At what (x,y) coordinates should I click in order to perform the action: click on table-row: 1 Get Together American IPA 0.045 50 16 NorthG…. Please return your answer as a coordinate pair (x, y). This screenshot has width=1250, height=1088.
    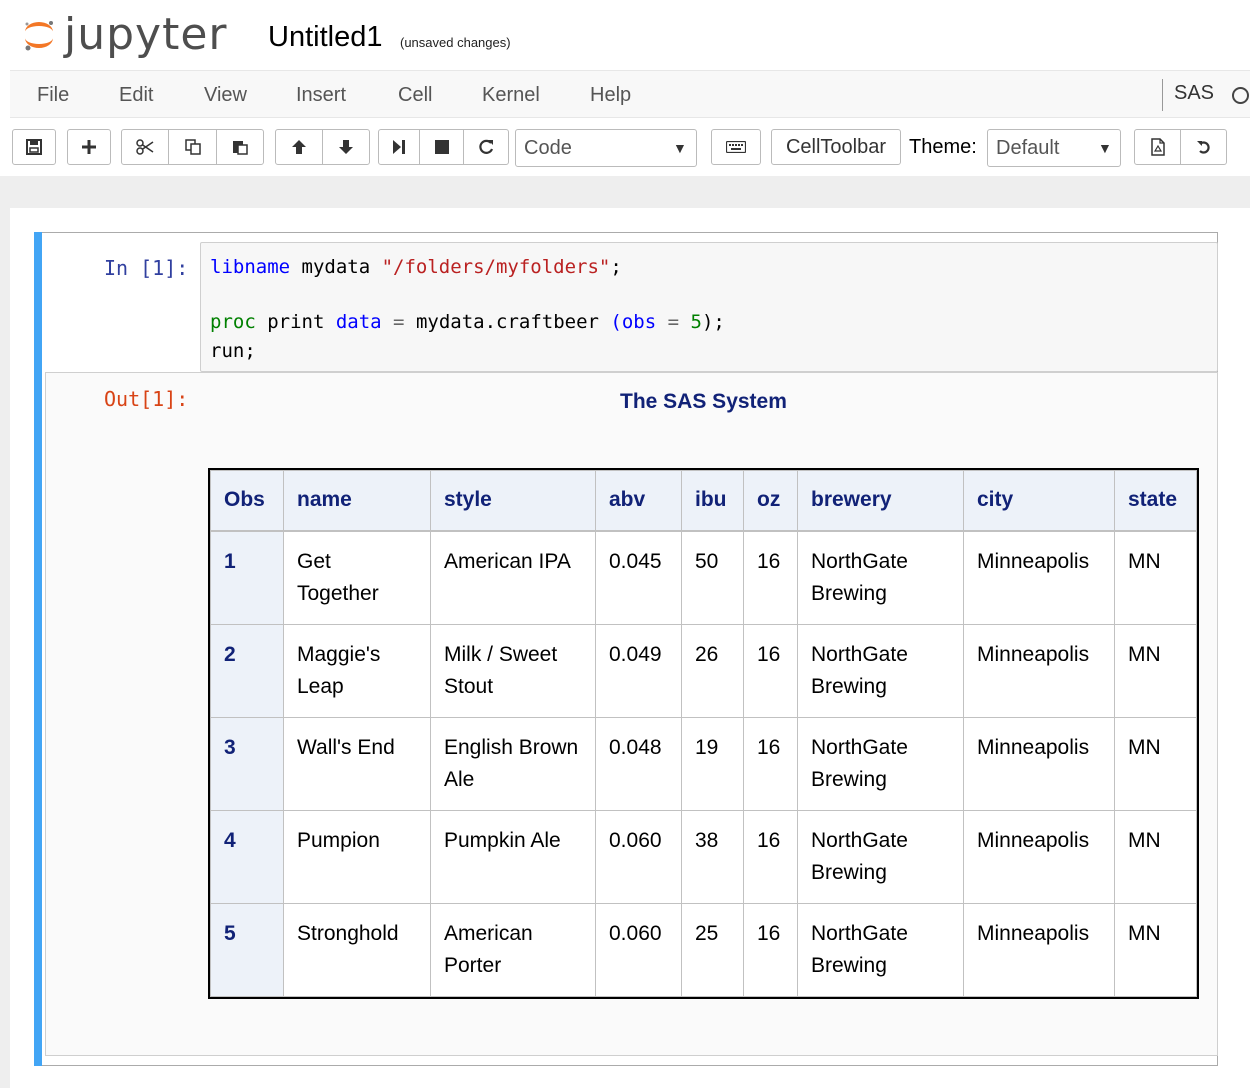
    Looking at the image, I should click on (703, 577).